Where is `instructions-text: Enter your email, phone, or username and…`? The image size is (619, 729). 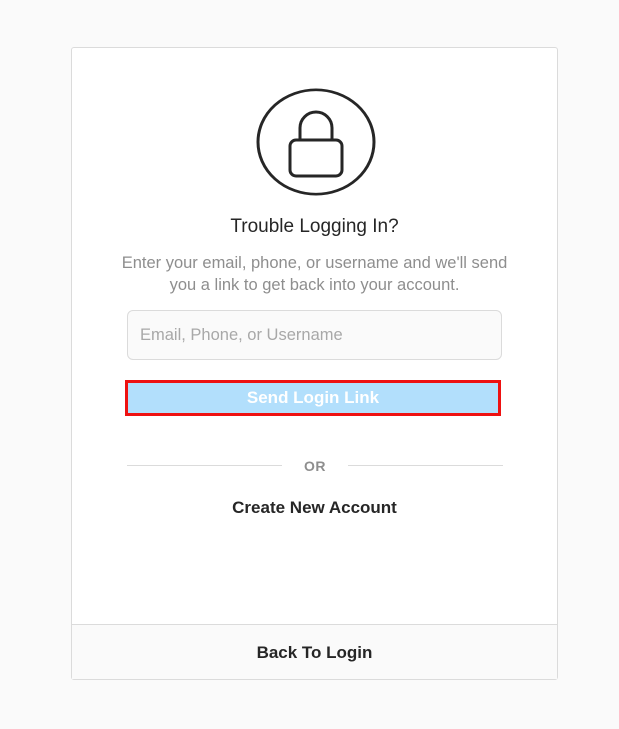
instructions-text: Enter your email, phone, or username and… is located at coordinates (314, 274).